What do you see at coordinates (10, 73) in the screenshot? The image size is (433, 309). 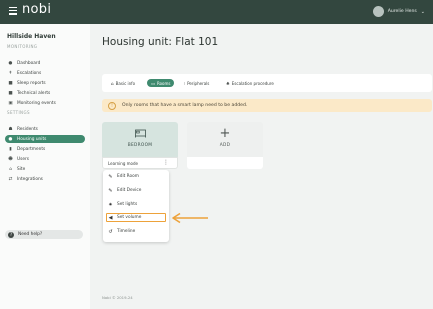 I see `escalation-icon: ↟` at bounding box center [10, 73].